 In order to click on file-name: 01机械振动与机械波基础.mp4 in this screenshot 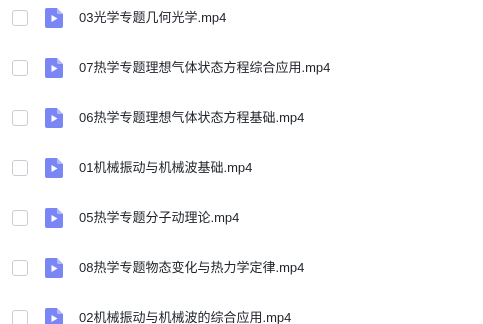, I will do `click(166, 167)`.